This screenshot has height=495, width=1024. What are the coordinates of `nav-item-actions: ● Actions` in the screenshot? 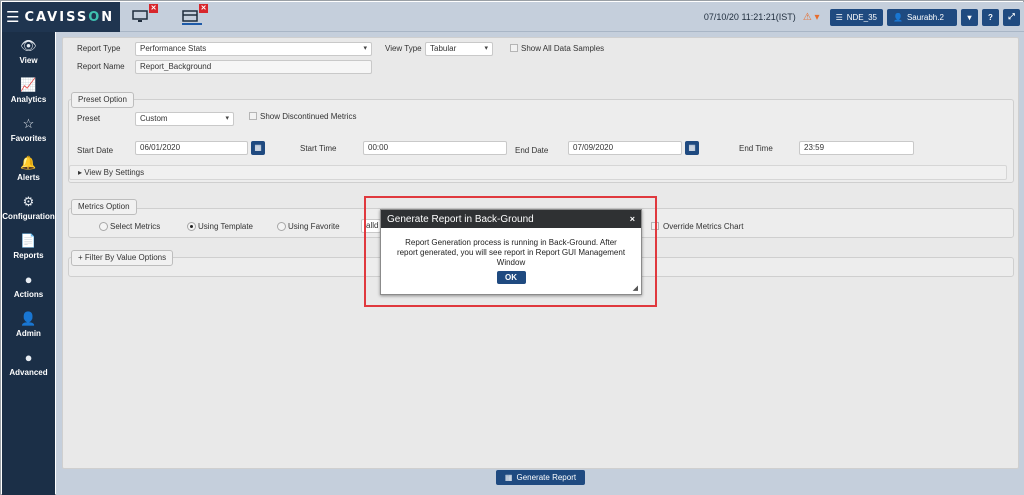 It's located at (28, 285).